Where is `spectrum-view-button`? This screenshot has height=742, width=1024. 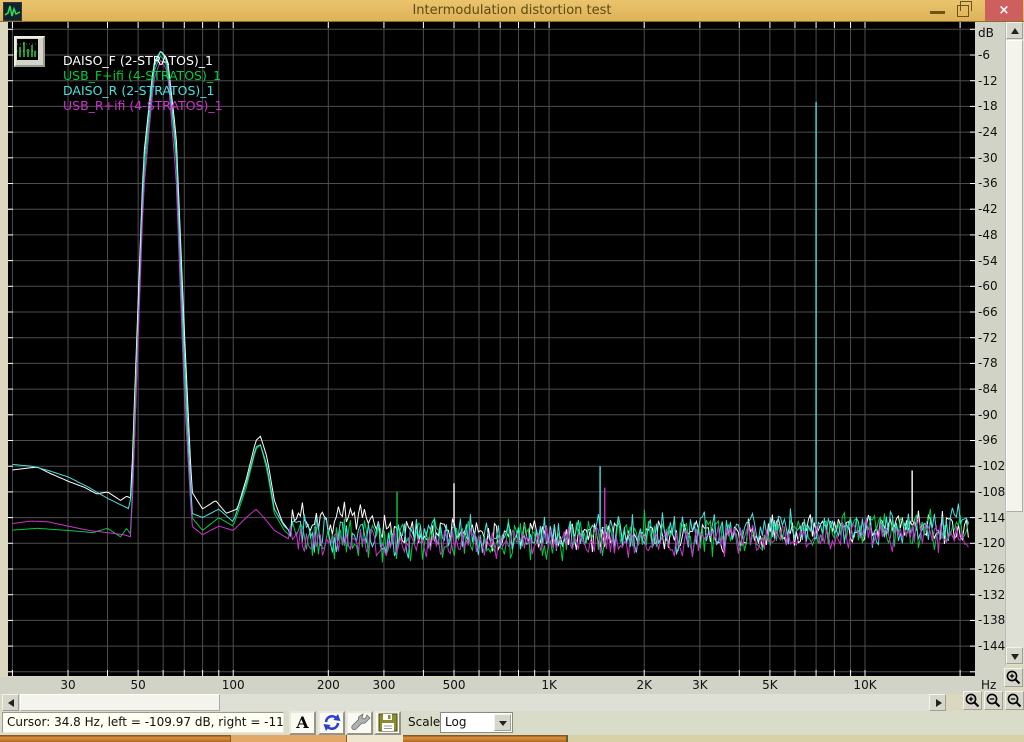 spectrum-view-button is located at coordinates (29, 51).